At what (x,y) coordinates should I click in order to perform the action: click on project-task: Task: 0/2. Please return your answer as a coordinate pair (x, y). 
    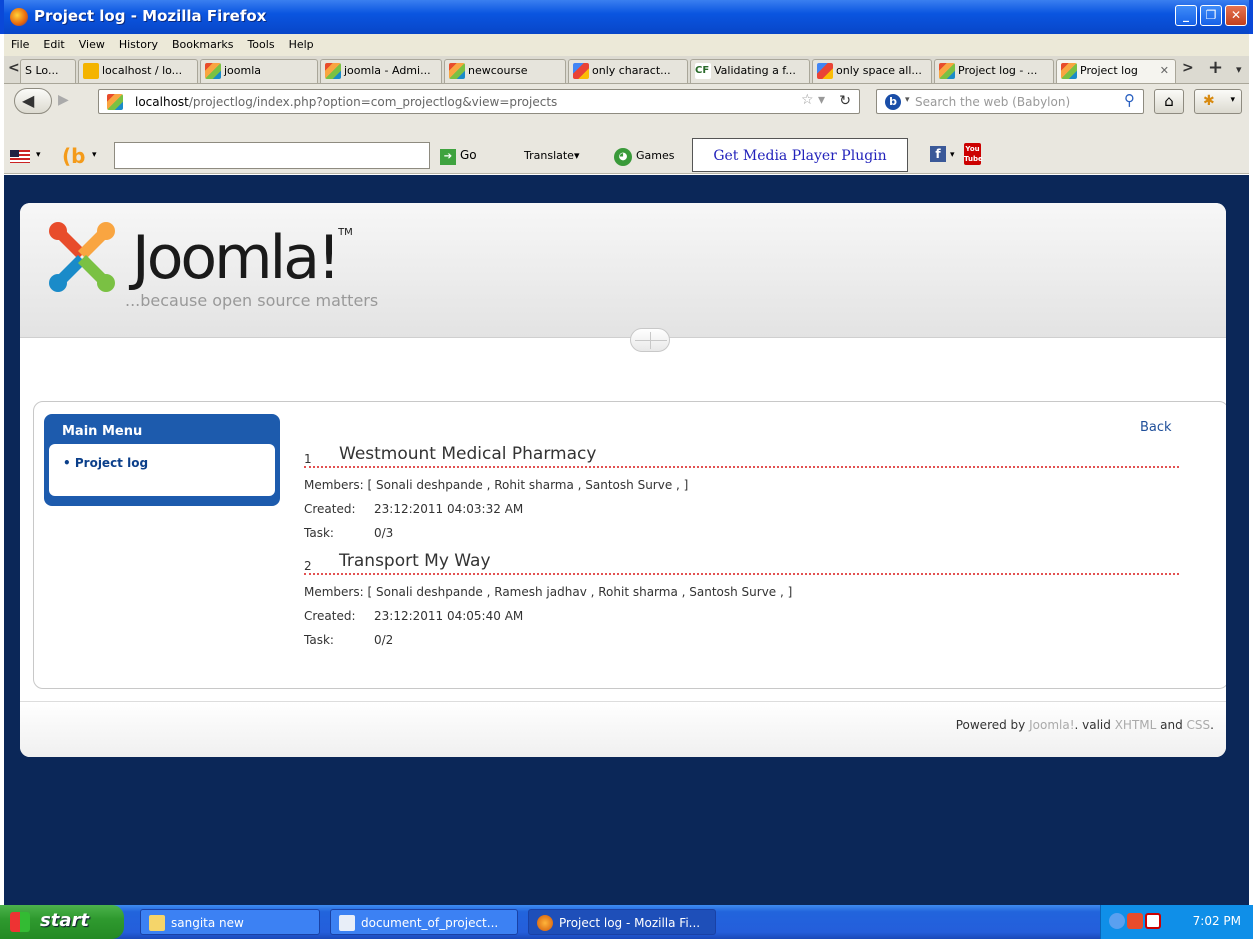
    Looking at the image, I should click on (348, 640).